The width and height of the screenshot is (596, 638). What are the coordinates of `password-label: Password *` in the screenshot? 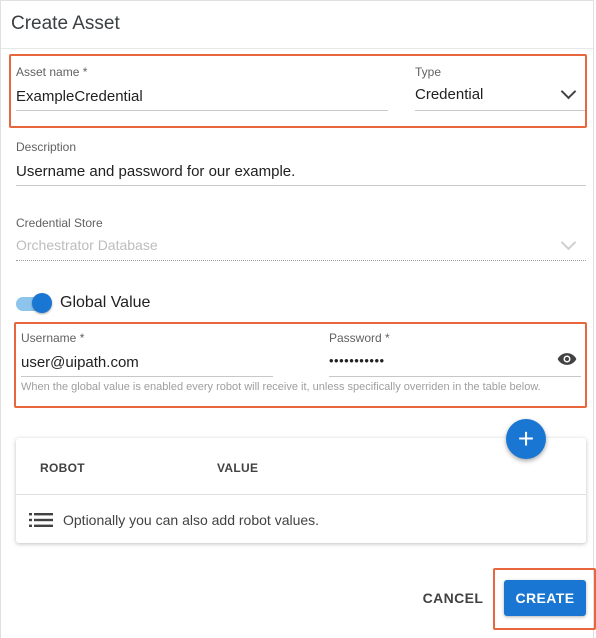 It's located at (359, 338).